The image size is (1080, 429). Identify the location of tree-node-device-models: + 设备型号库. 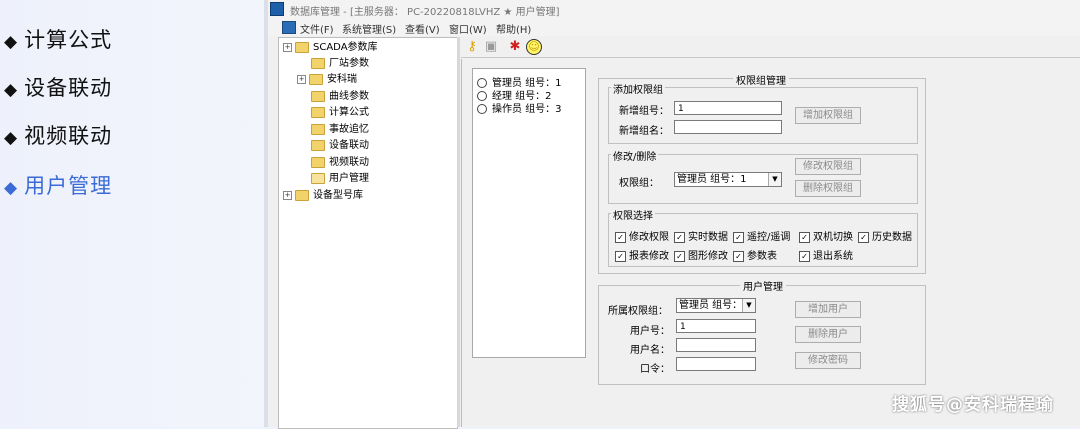
(323, 196).